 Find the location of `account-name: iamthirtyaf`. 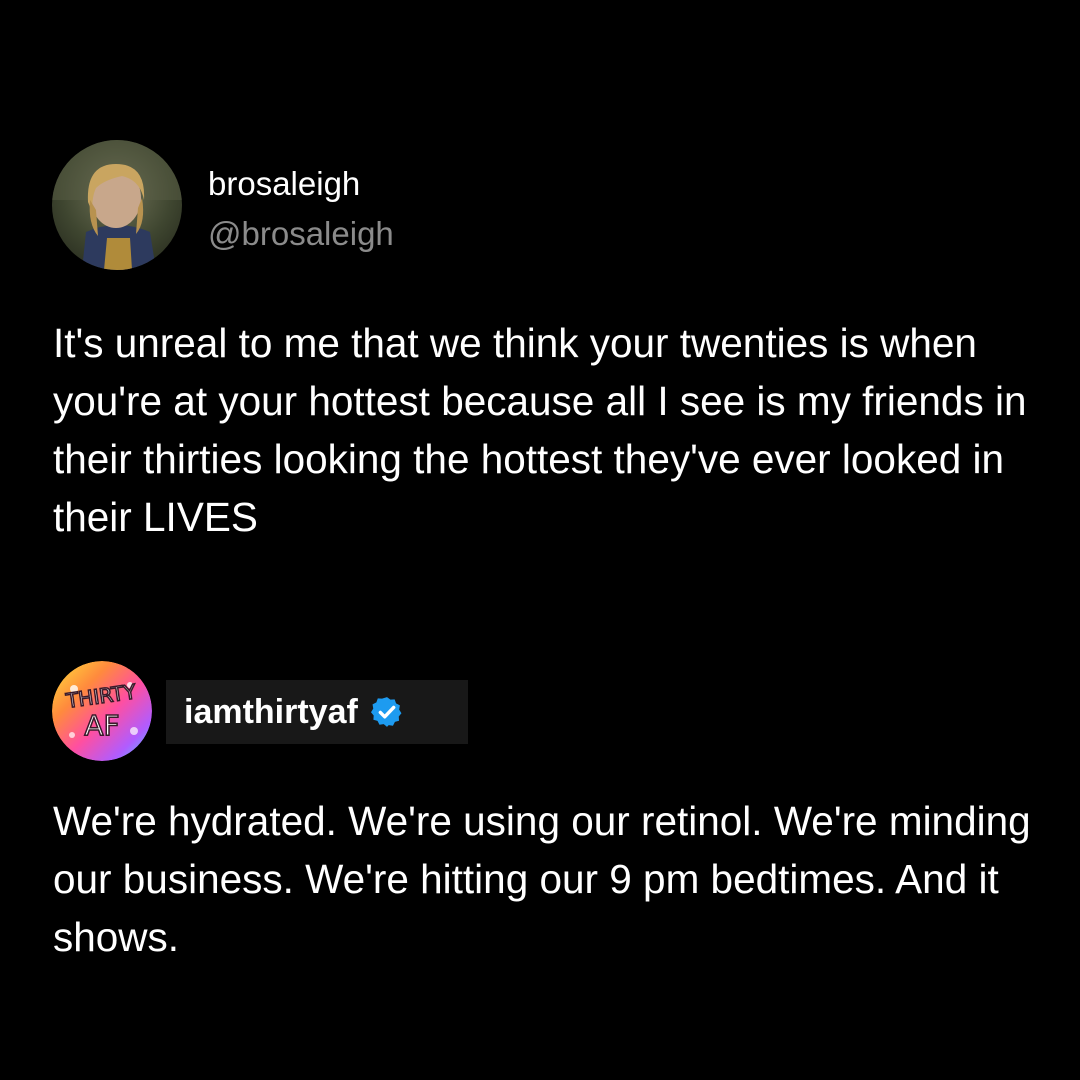

account-name: iamthirtyaf is located at coordinates (271, 712).